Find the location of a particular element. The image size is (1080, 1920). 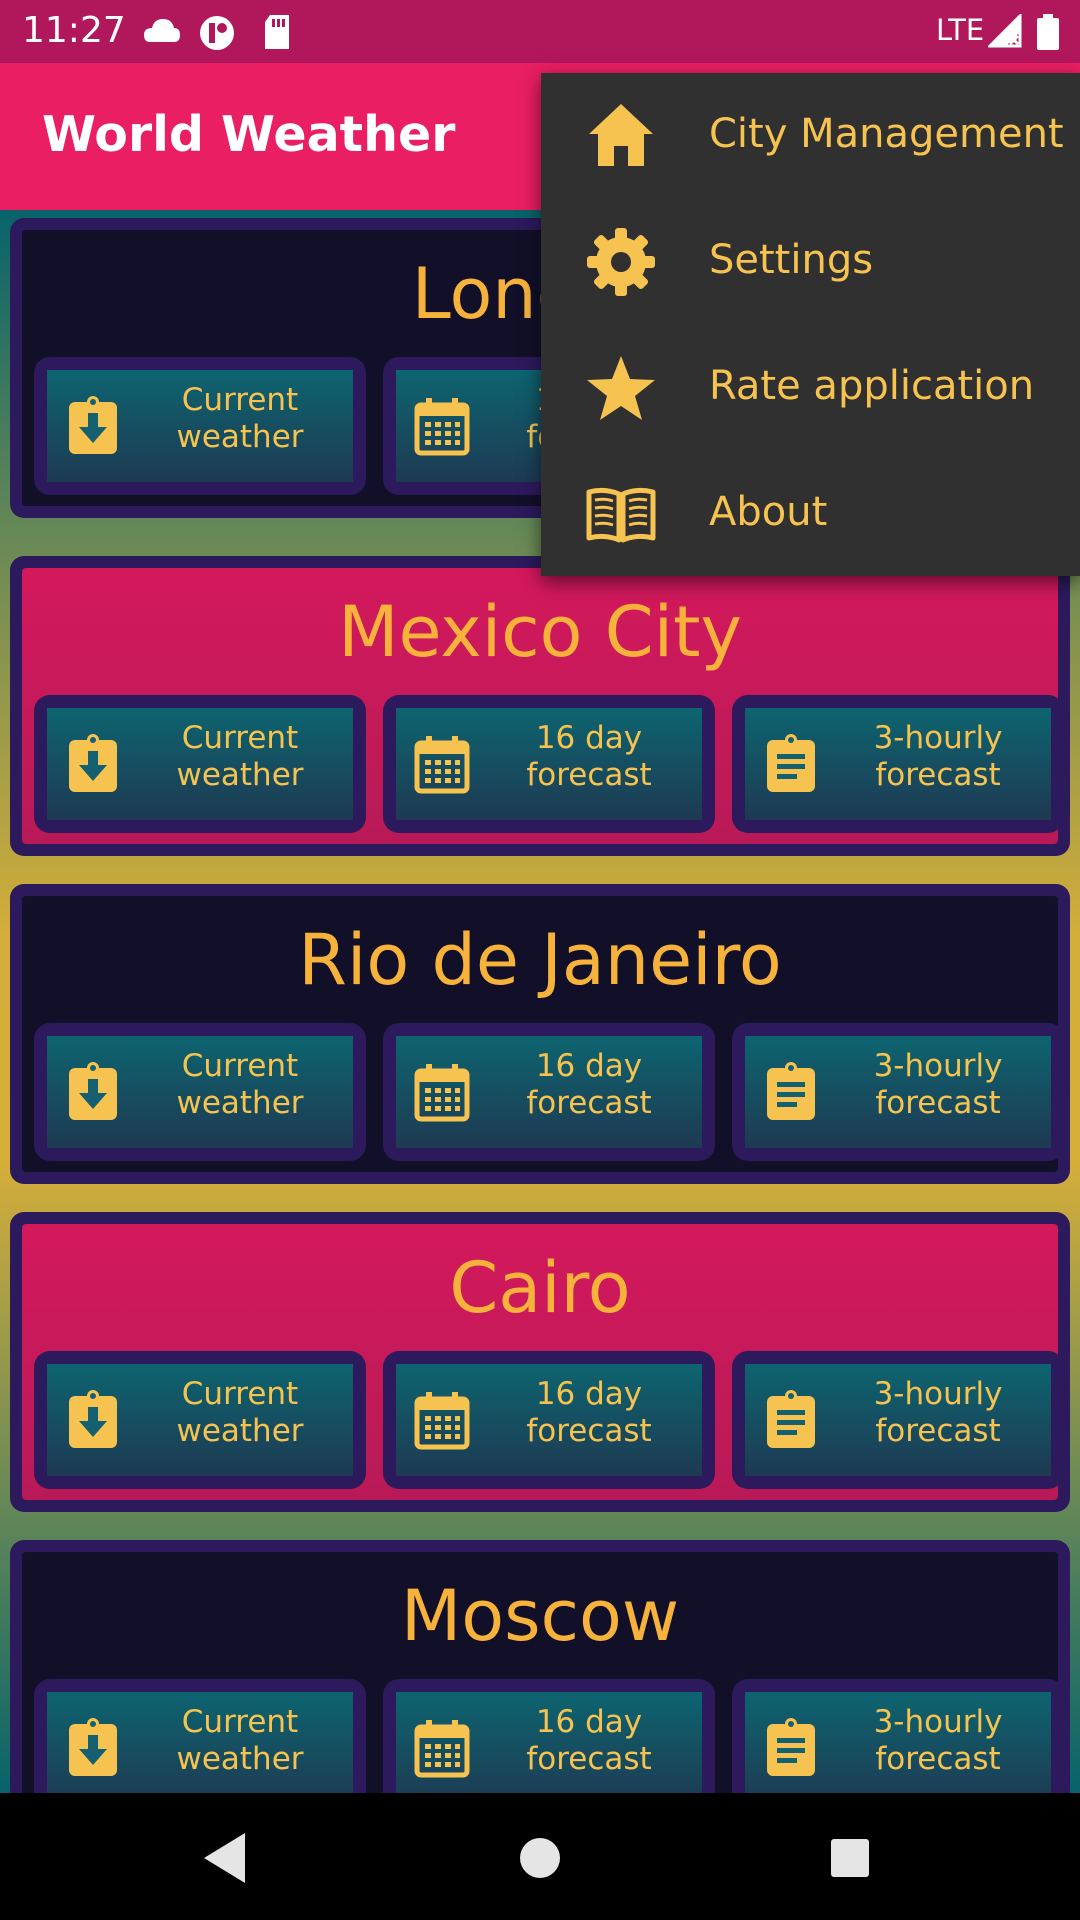

status-bar: 11:27 LTE is located at coordinates (540, 31).